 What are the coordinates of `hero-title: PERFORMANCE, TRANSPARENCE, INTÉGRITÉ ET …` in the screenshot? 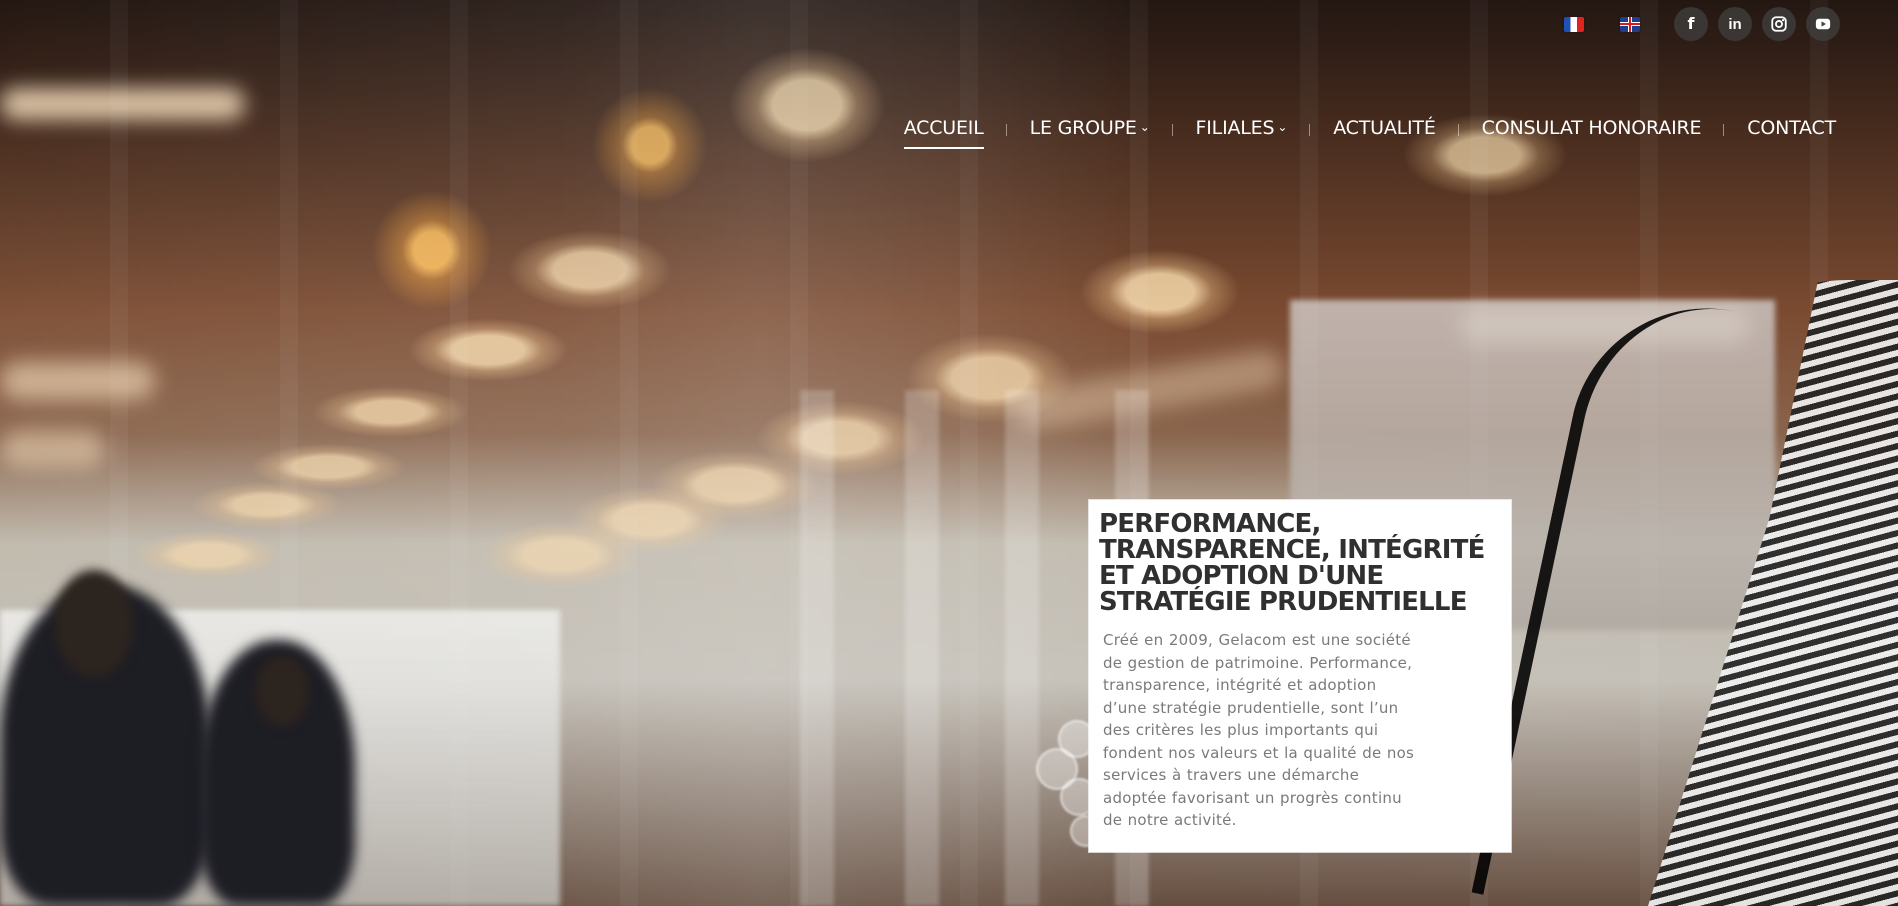 It's located at (1292, 563).